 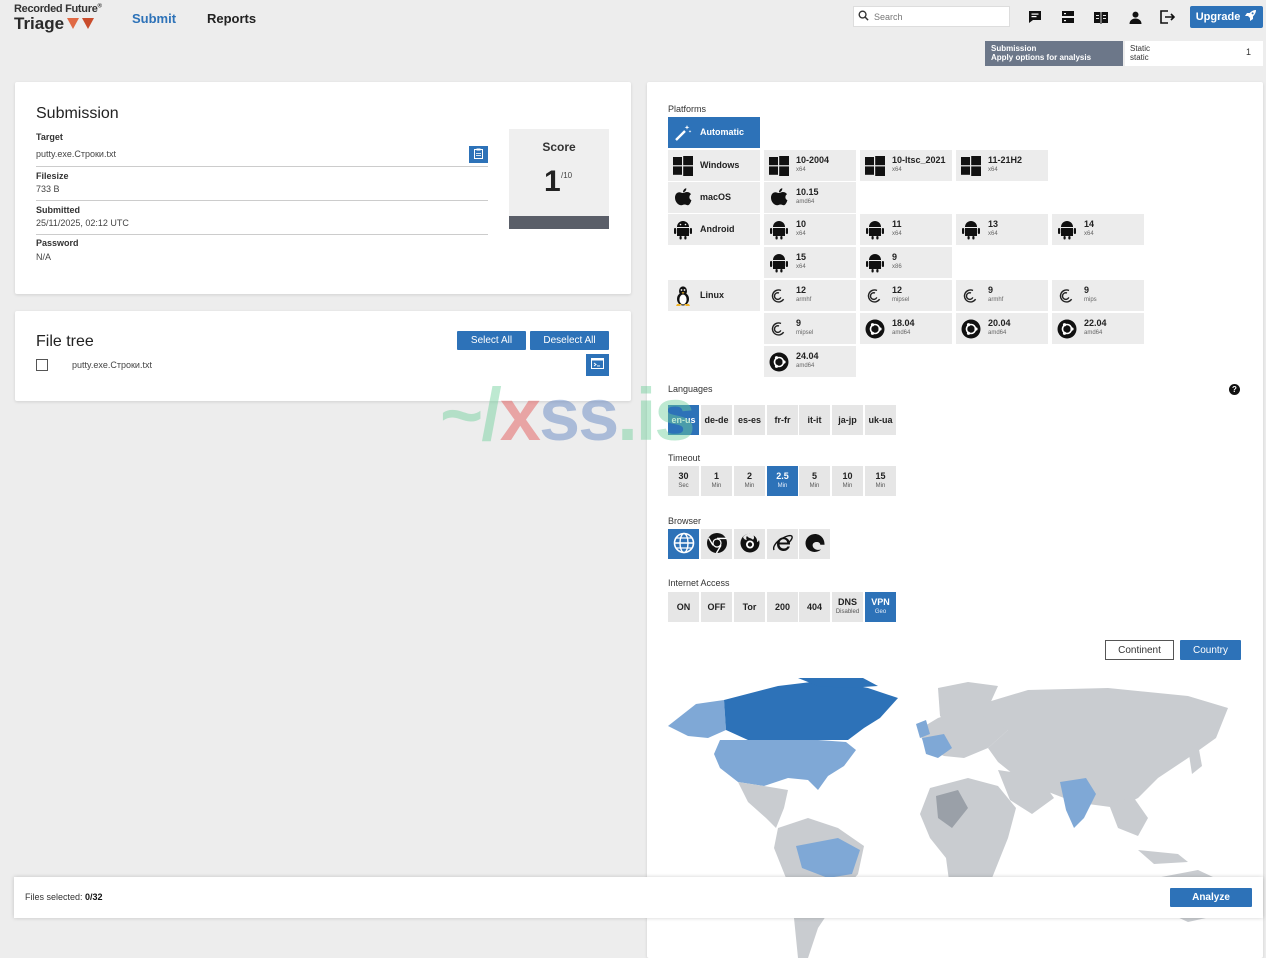 What do you see at coordinates (64, 897) in the screenshot?
I see `files-selected: Files selected: 0/32` at bounding box center [64, 897].